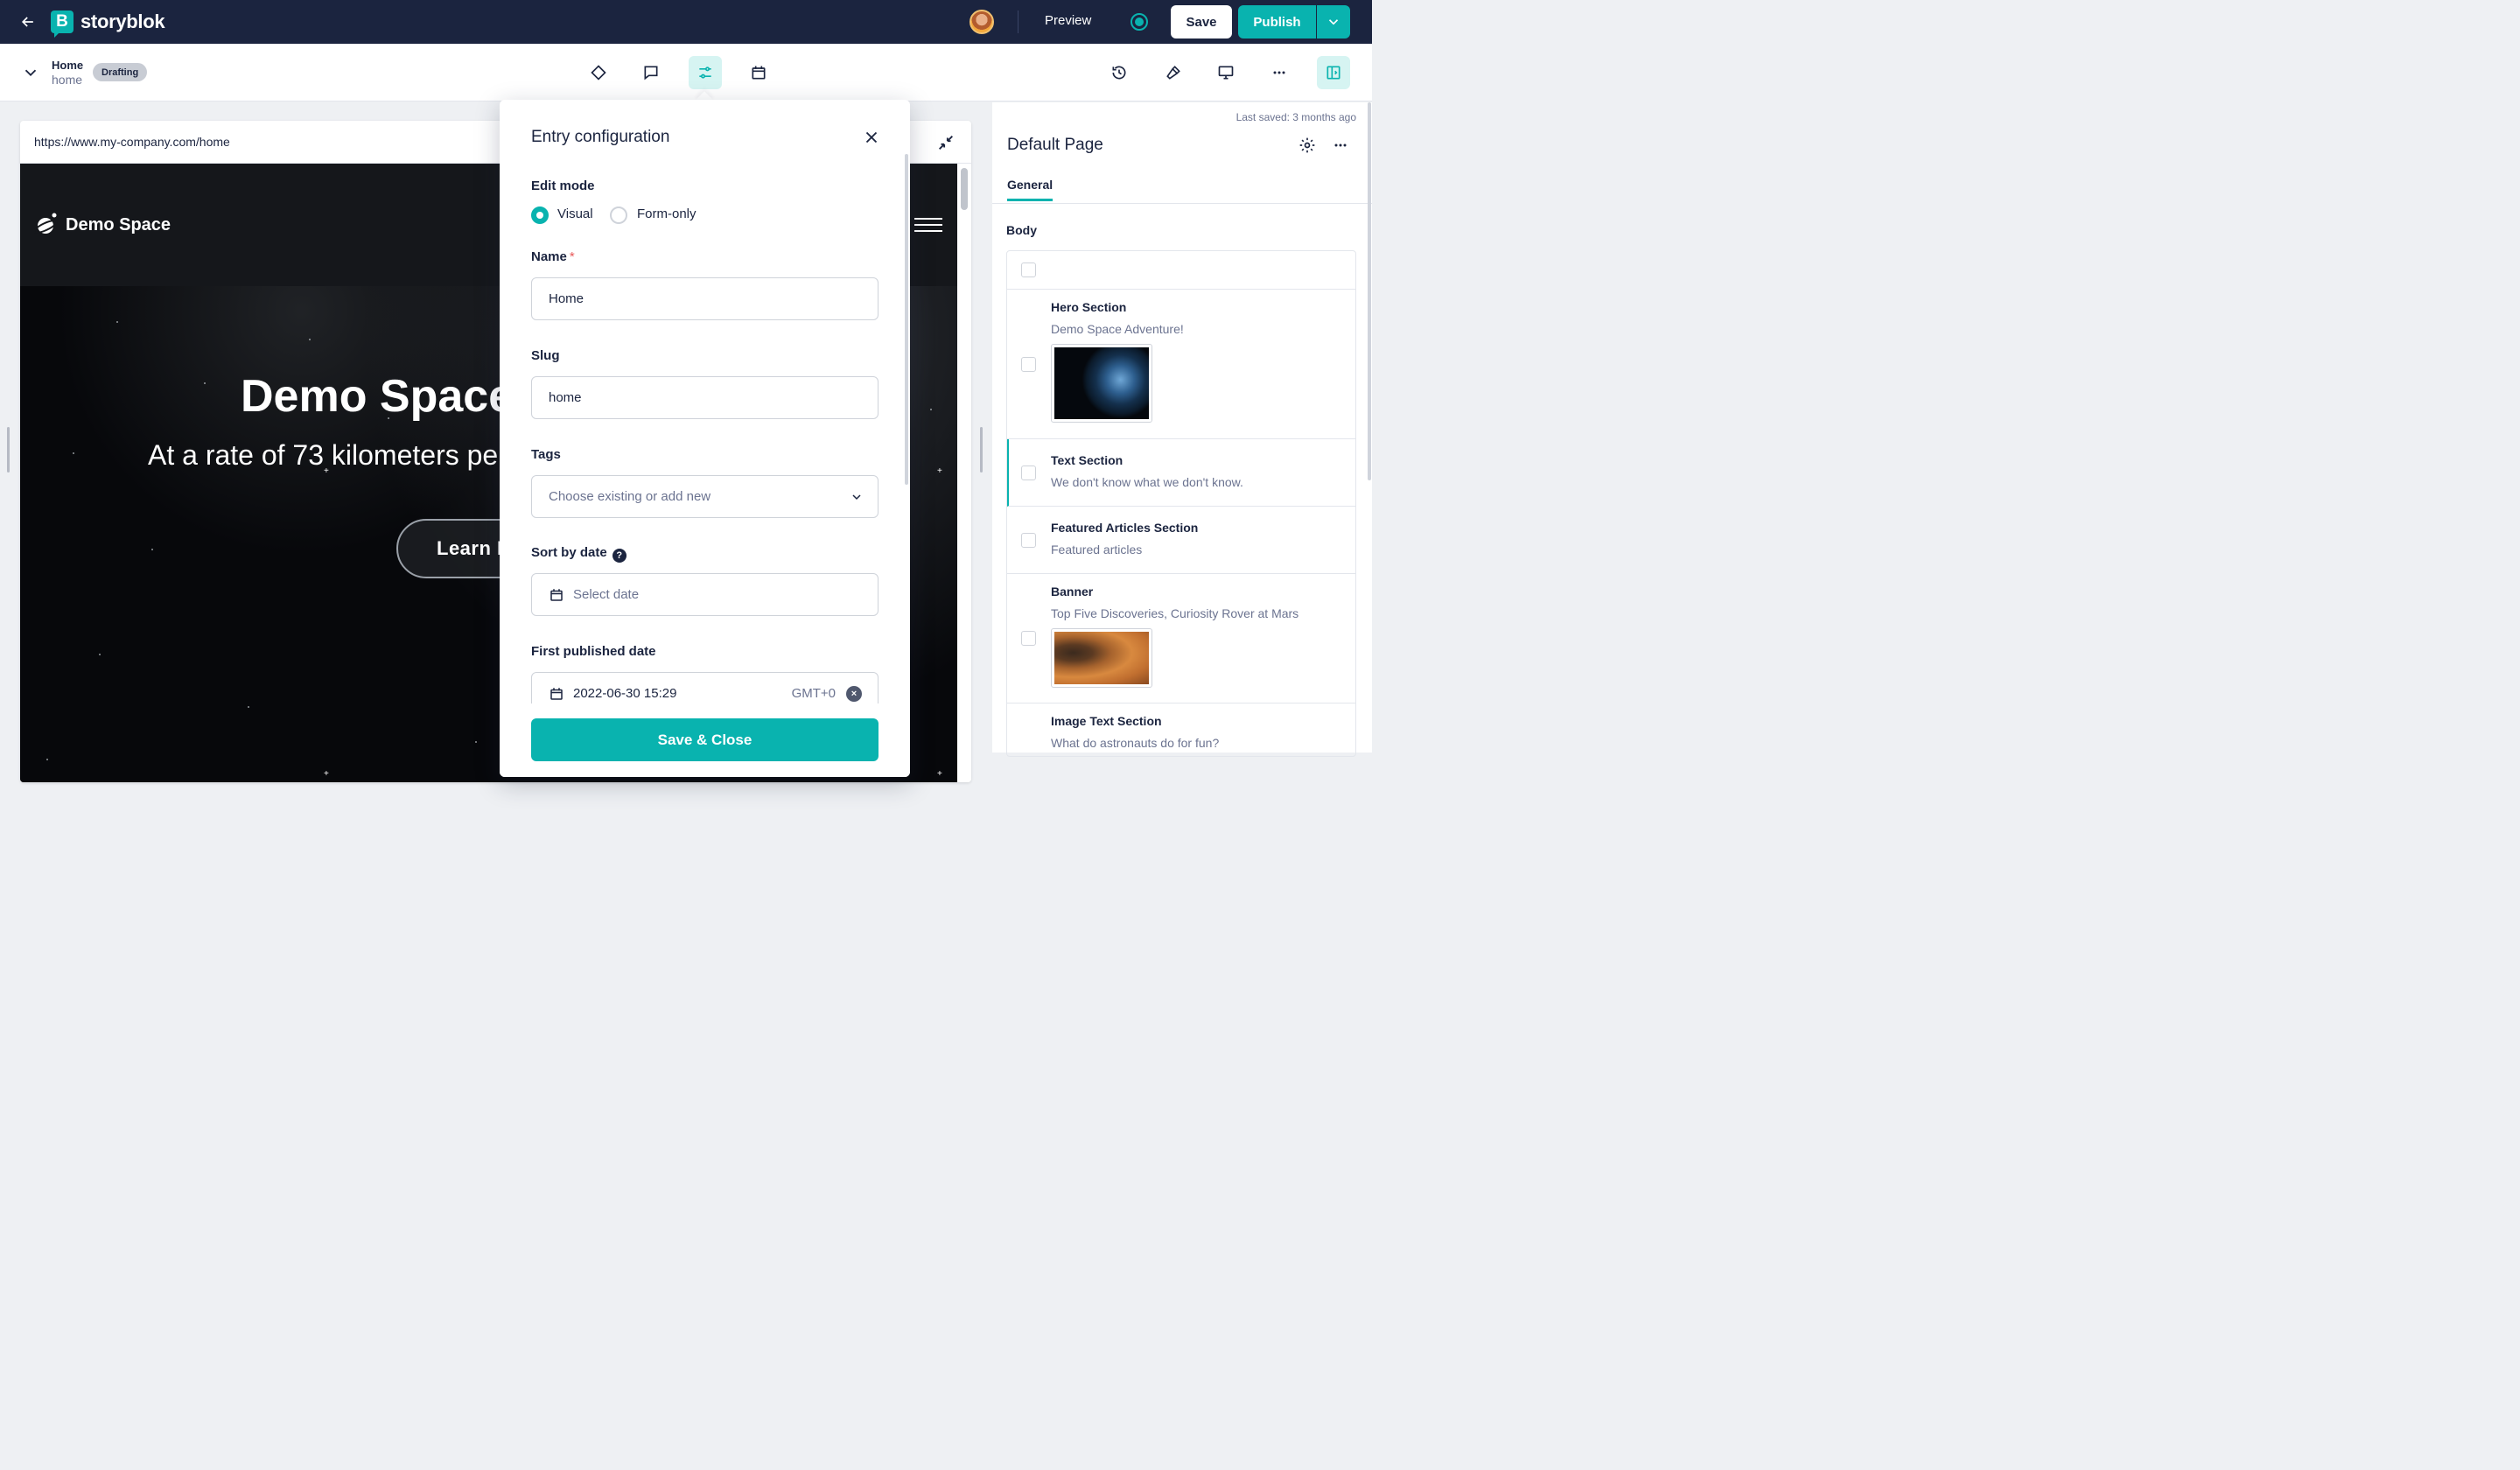 Image resolution: width=2520 pixels, height=1470 pixels. I want to click on block-name: Text Section, so click(1087, 460).